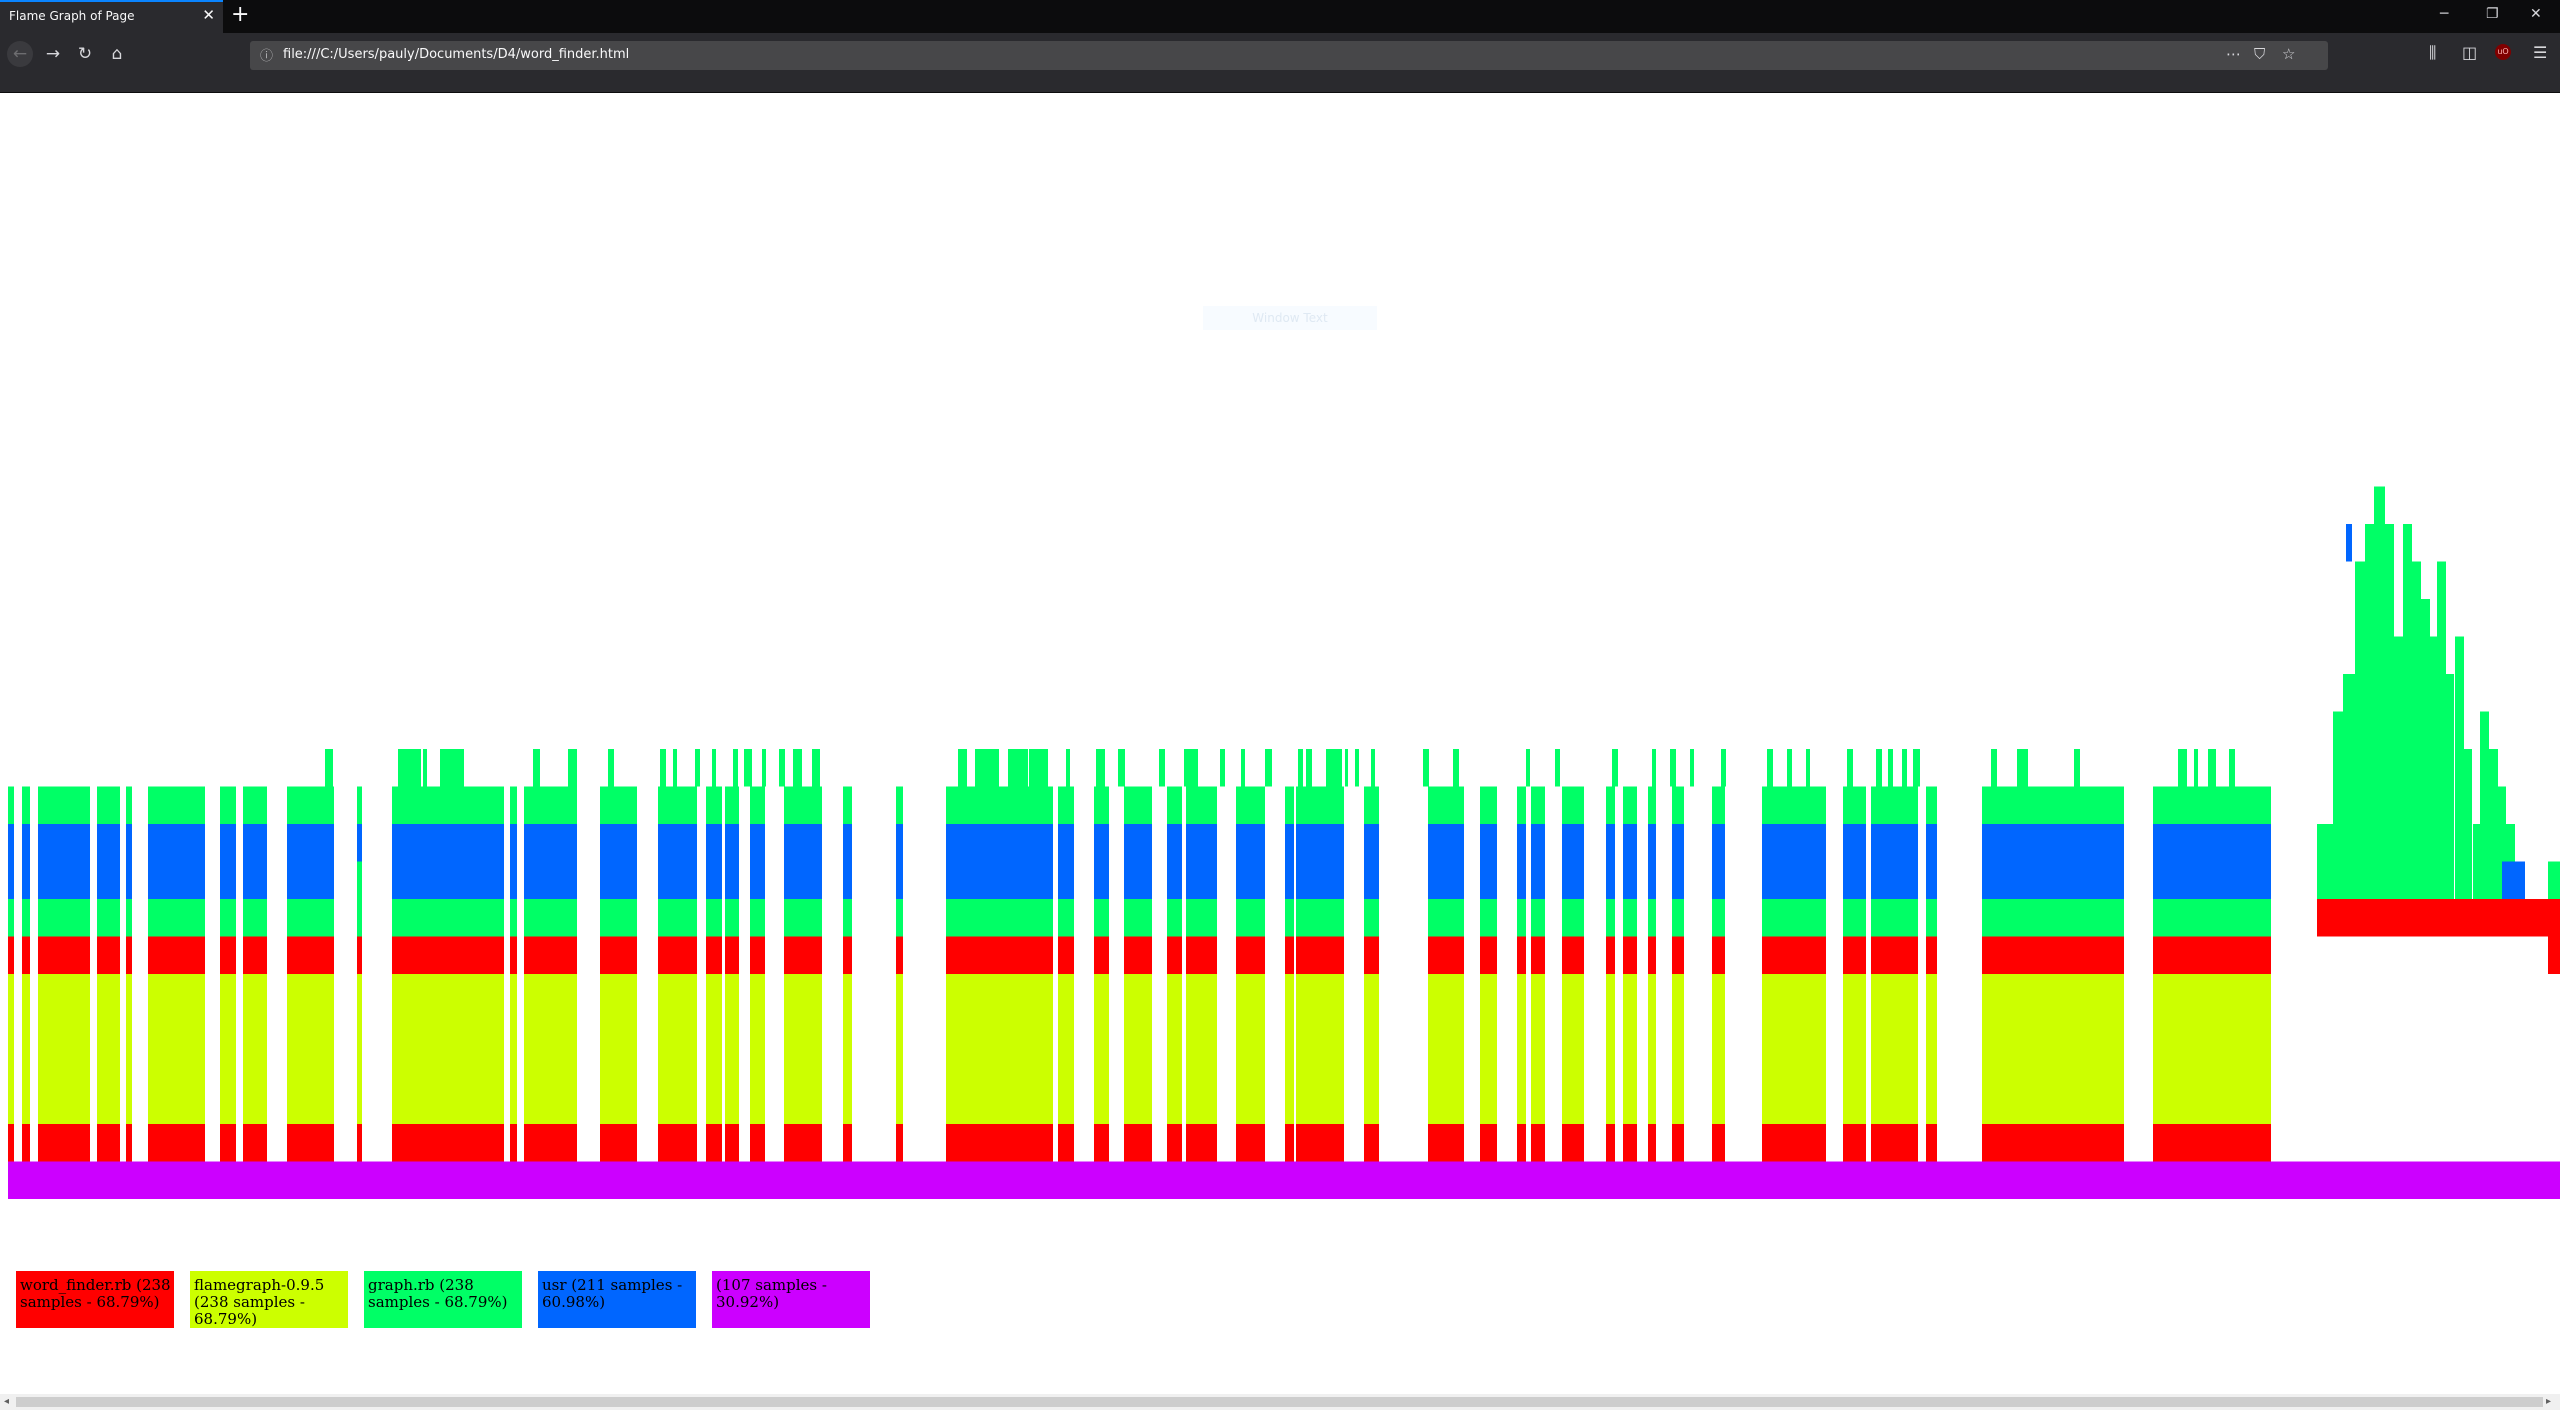 The image size is (2560, 1410). What do you see at coordinates (240, 15) in the screenshot?
I see `plus-icon: +` at bounding box center [240, 15].